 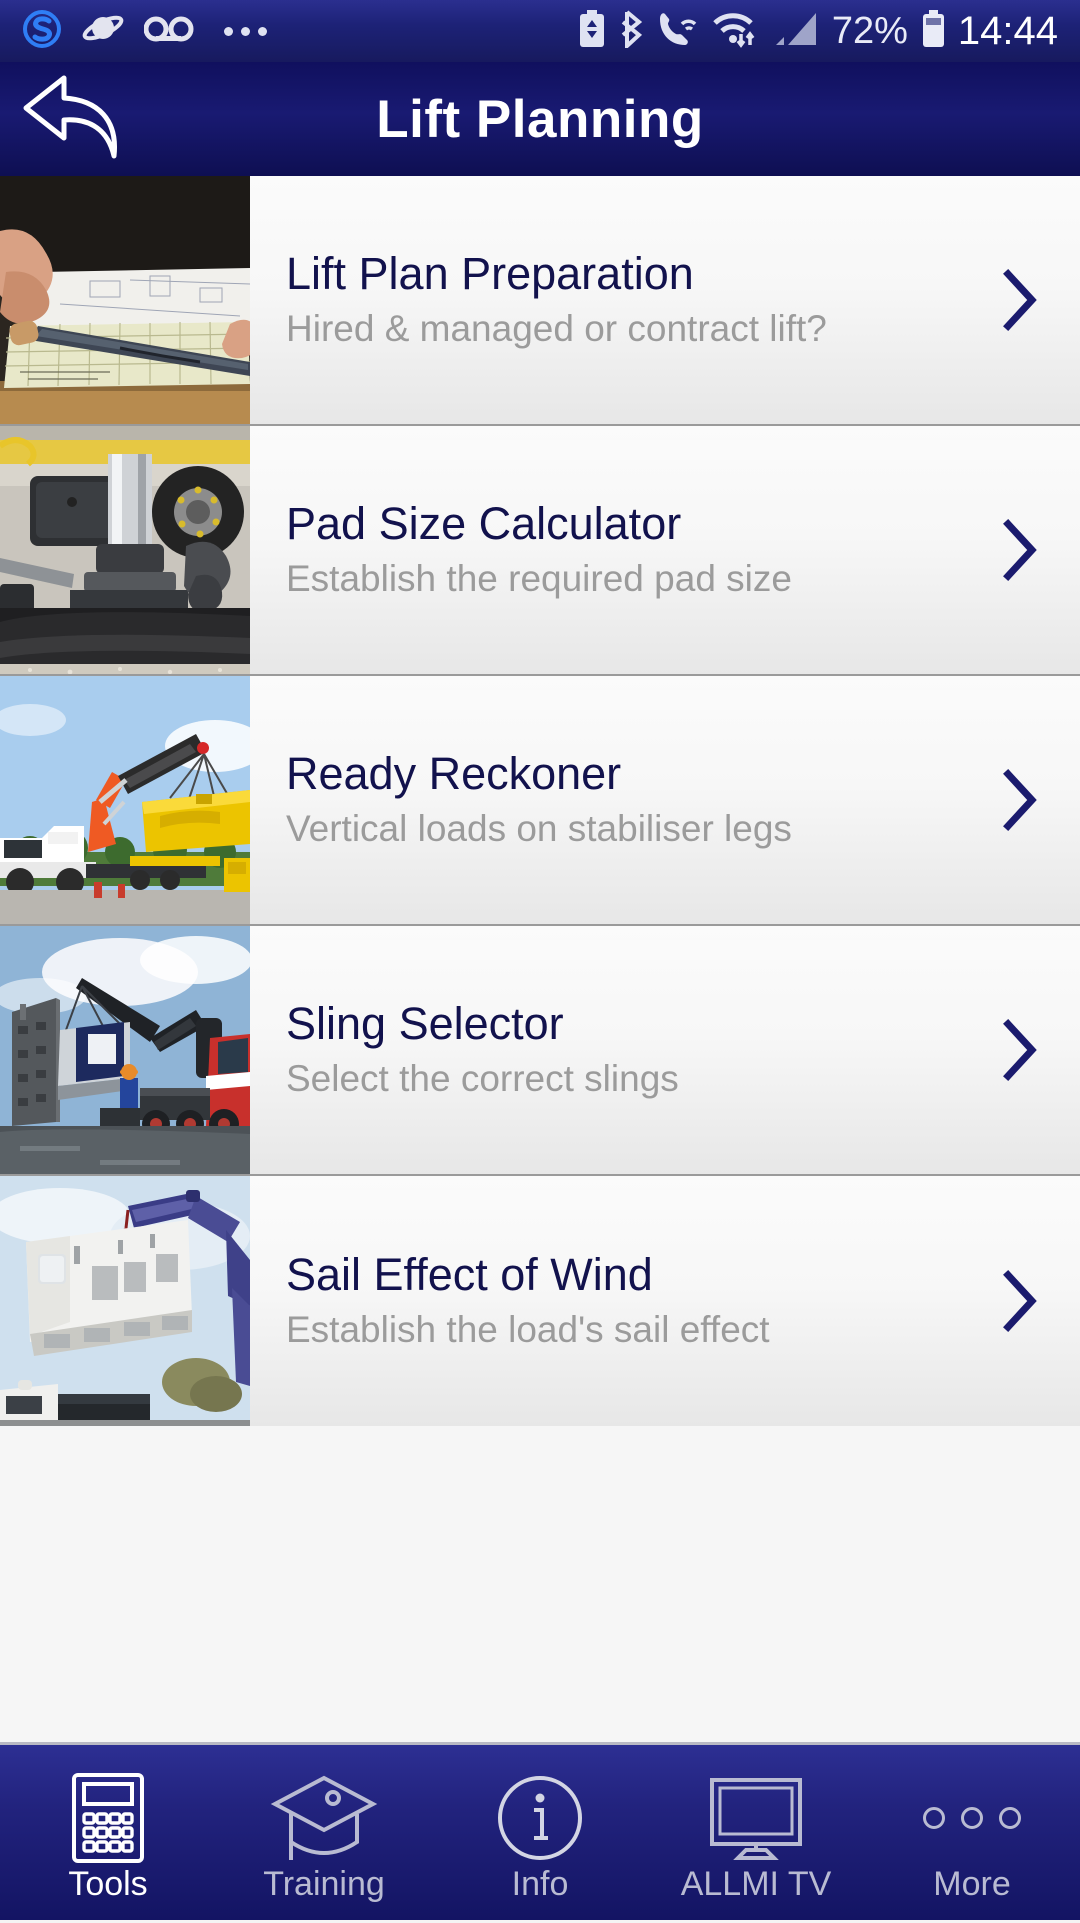 I want to click on status-bar-right-icons: 72% 14:44, so click(x=818, y=31).